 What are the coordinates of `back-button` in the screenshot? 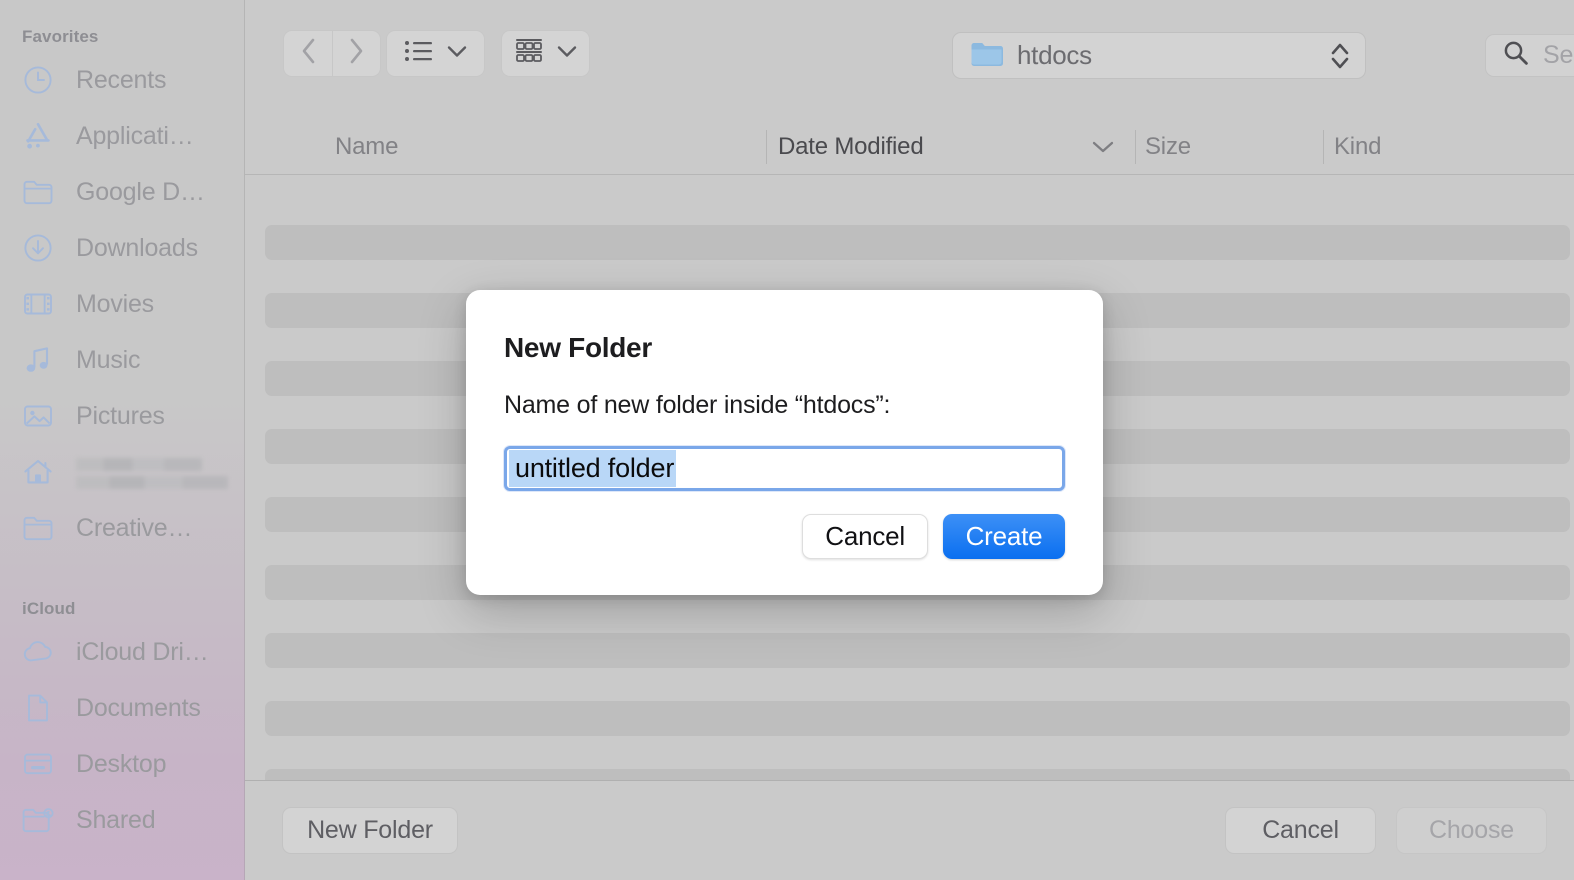 It's located at (307, 53).